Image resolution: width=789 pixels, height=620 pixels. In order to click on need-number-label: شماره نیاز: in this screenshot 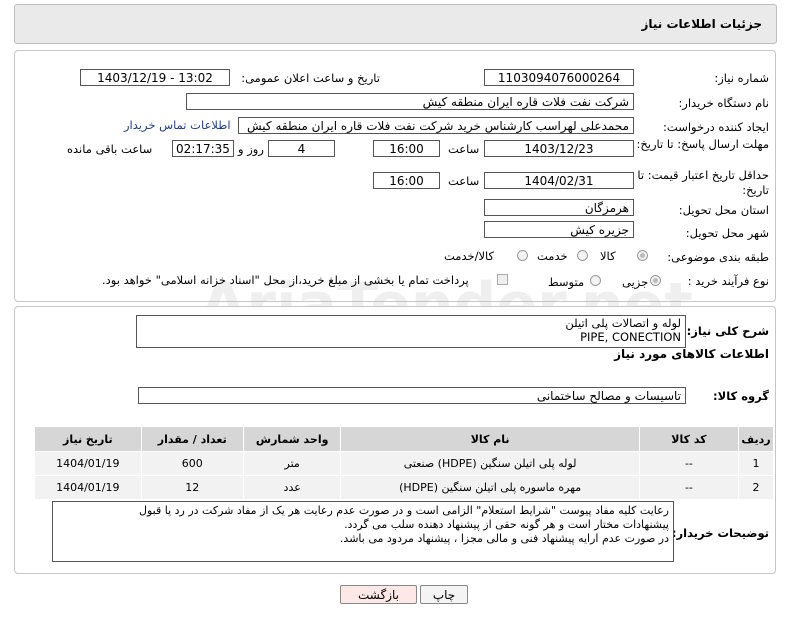, I will do `click(741, 78)`.